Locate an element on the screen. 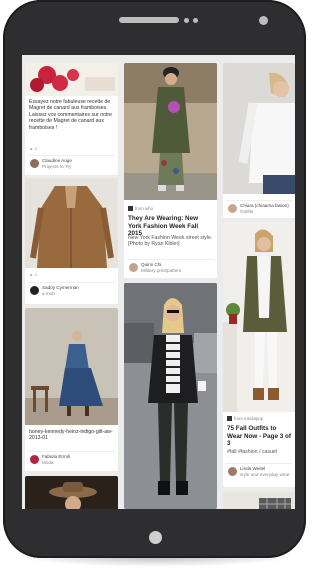 Image resolution: width=320 pixels, height=573 pixels. raspberries-image is located at coordinates (71, 79).